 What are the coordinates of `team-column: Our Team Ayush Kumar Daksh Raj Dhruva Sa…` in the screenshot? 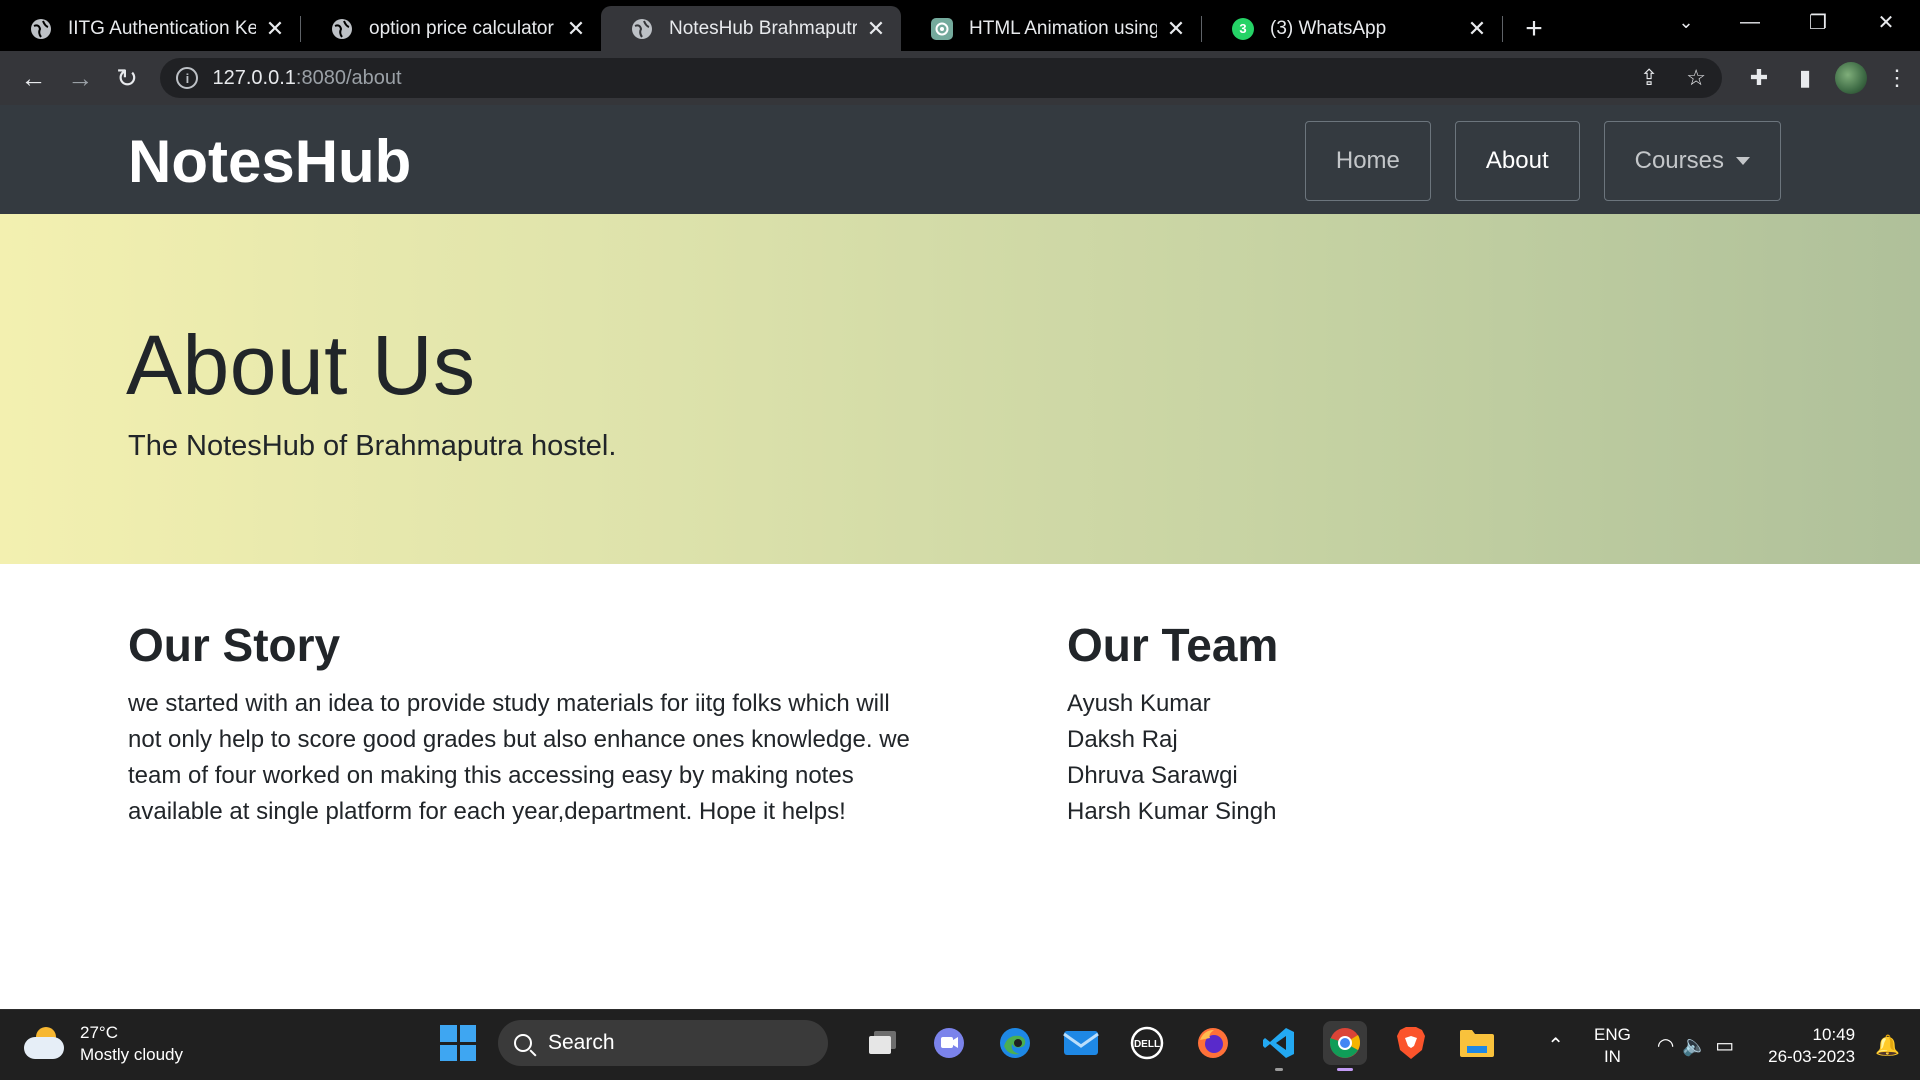 It's located at (1417, 724).